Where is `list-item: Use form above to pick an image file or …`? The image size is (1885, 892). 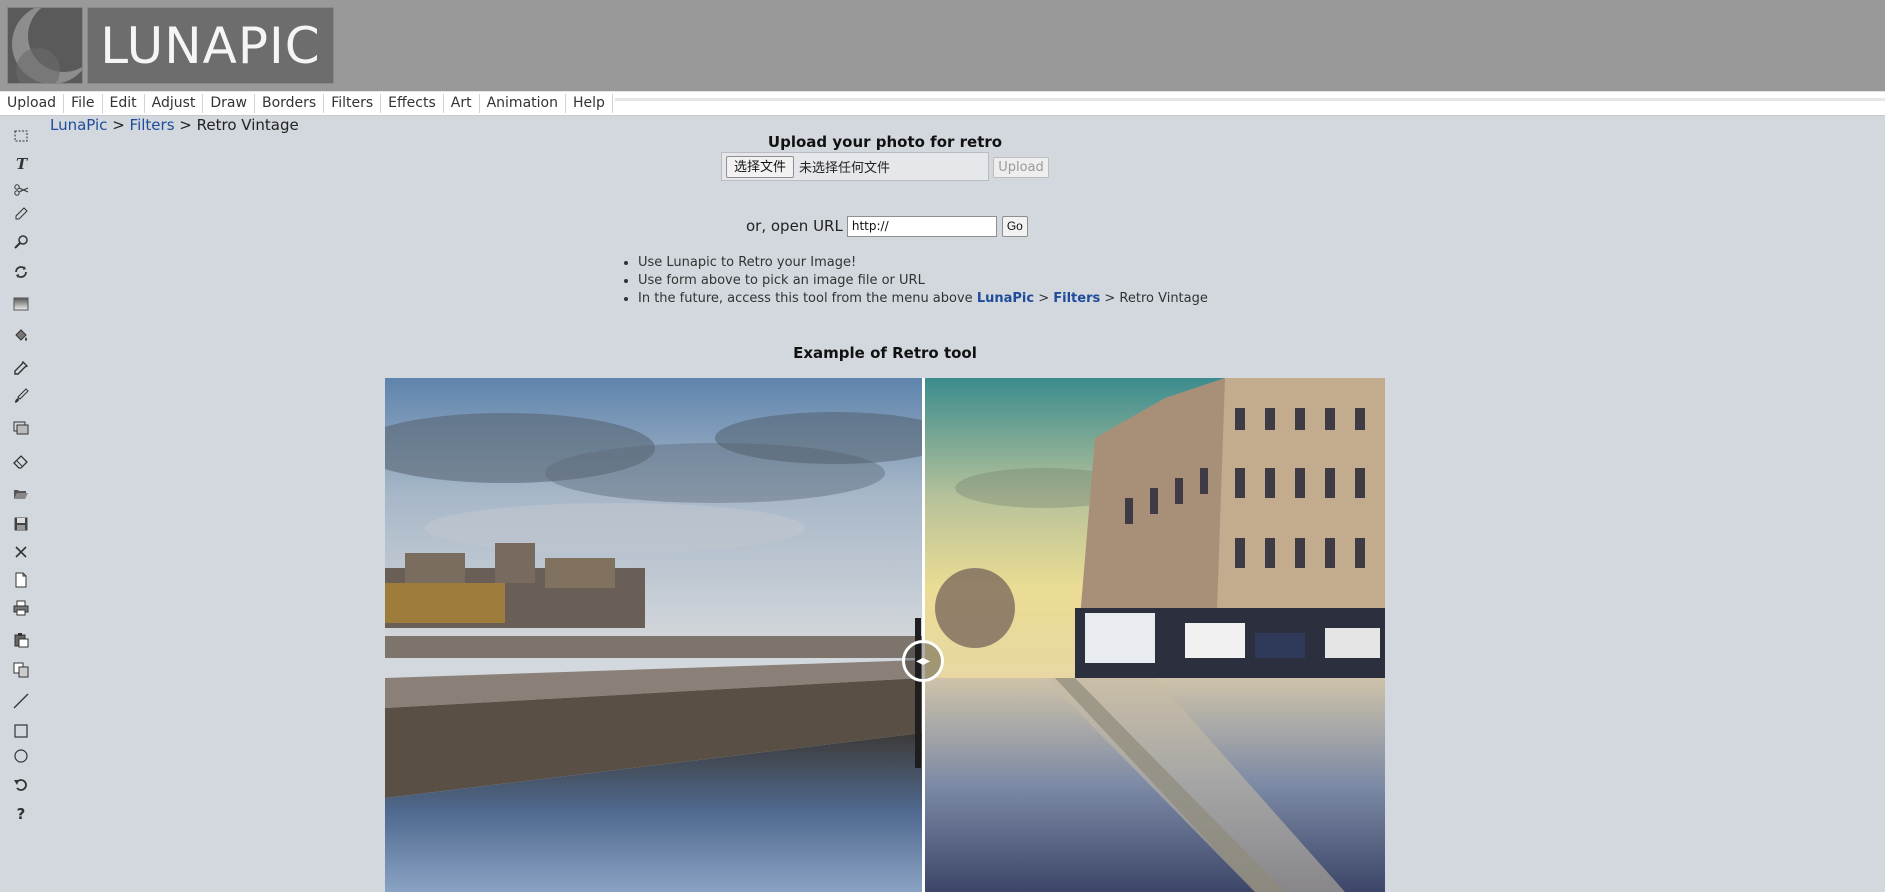
list-item: Use form above to pick an image file or … is located at coordinates (923, 280).